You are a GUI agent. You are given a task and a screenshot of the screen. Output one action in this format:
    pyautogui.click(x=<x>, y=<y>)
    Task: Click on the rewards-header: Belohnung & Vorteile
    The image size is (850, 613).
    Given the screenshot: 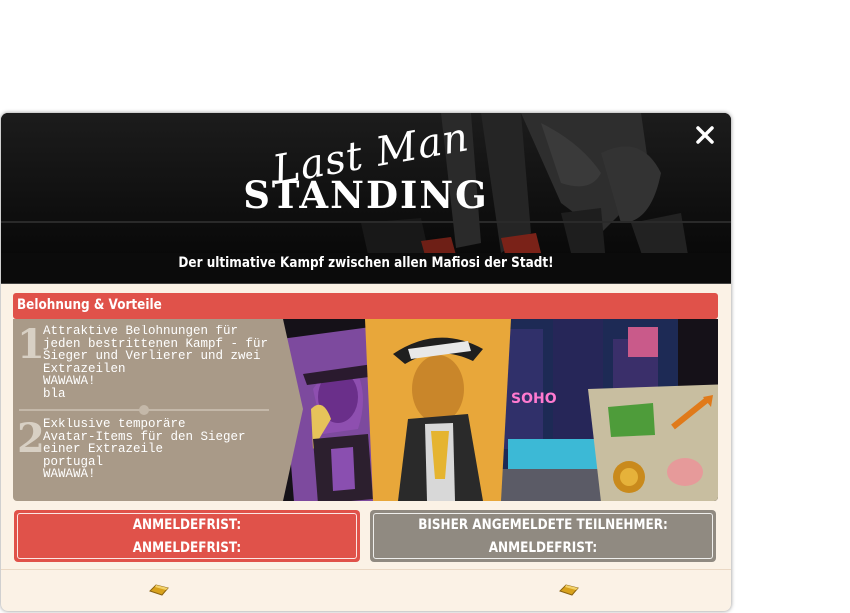 What is the action you would take?
    pyautogui.click(x=365, y=306)
    